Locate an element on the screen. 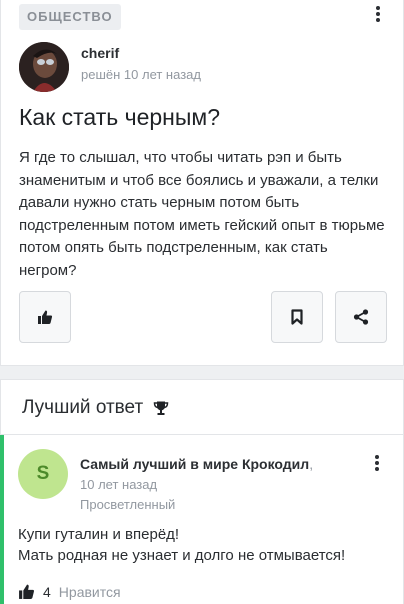  best-answer-divider is located at coordinates (202, 434).